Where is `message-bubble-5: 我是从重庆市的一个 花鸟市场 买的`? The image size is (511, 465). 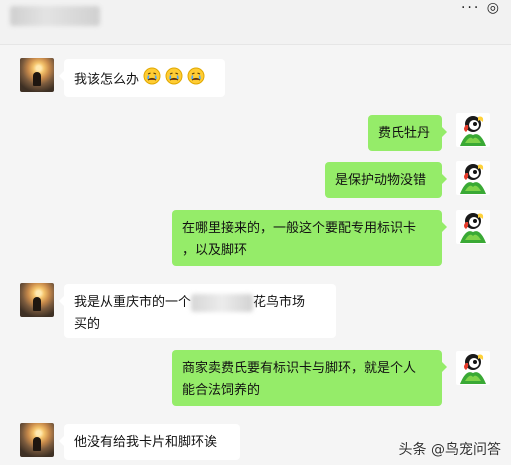
message-bubble-5: 我是从重庆市的一个 花鸟市场 买的 is located at coordinates (197, 311).